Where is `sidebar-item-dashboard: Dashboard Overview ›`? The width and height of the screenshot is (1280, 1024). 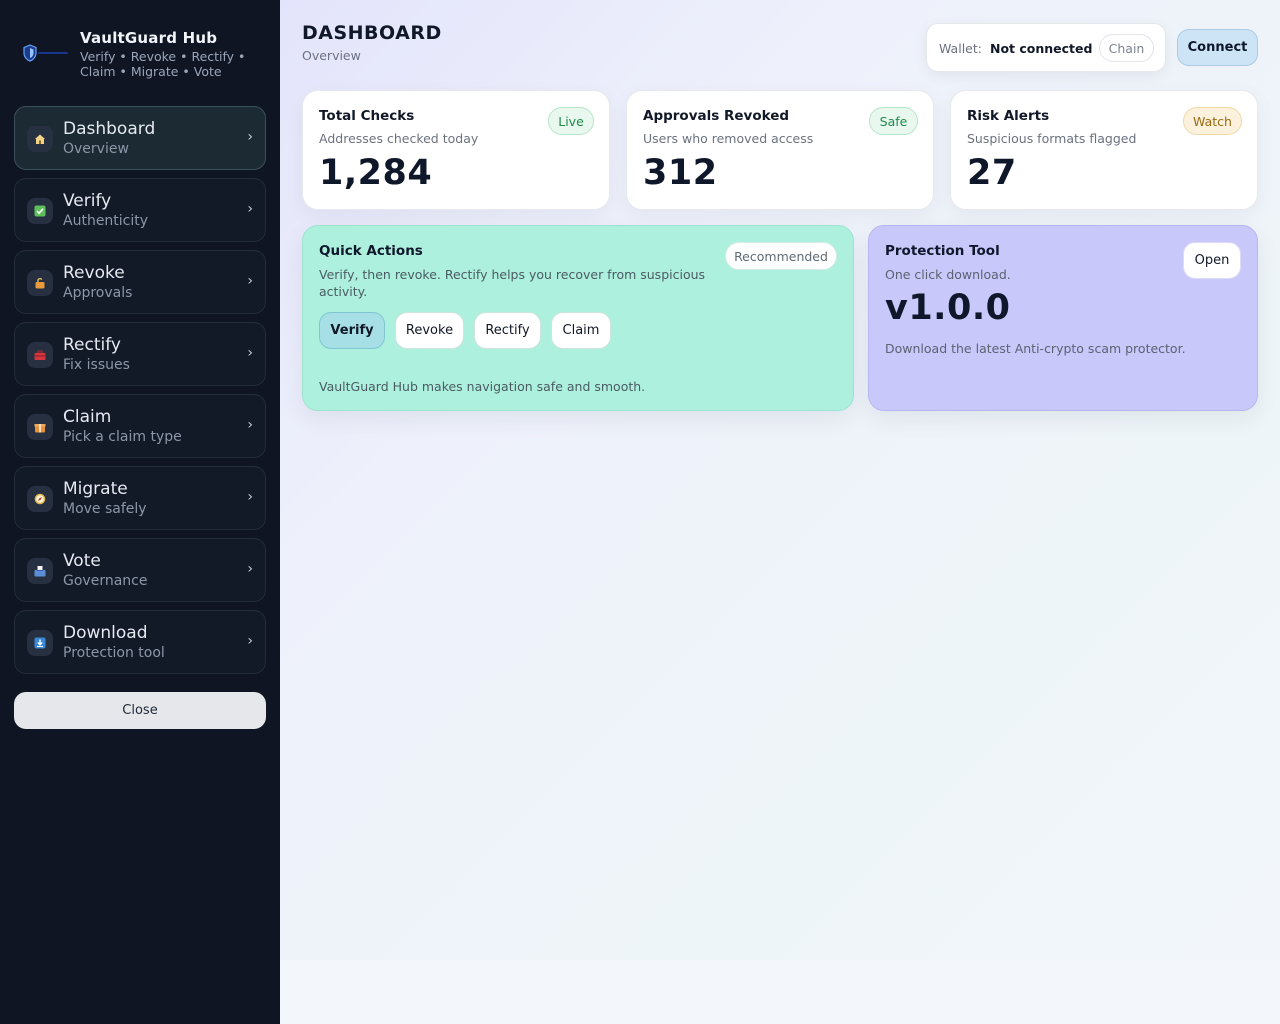
sidebar-item-dashboard: Dashboard Overview › is located at coordinates (140, 138).